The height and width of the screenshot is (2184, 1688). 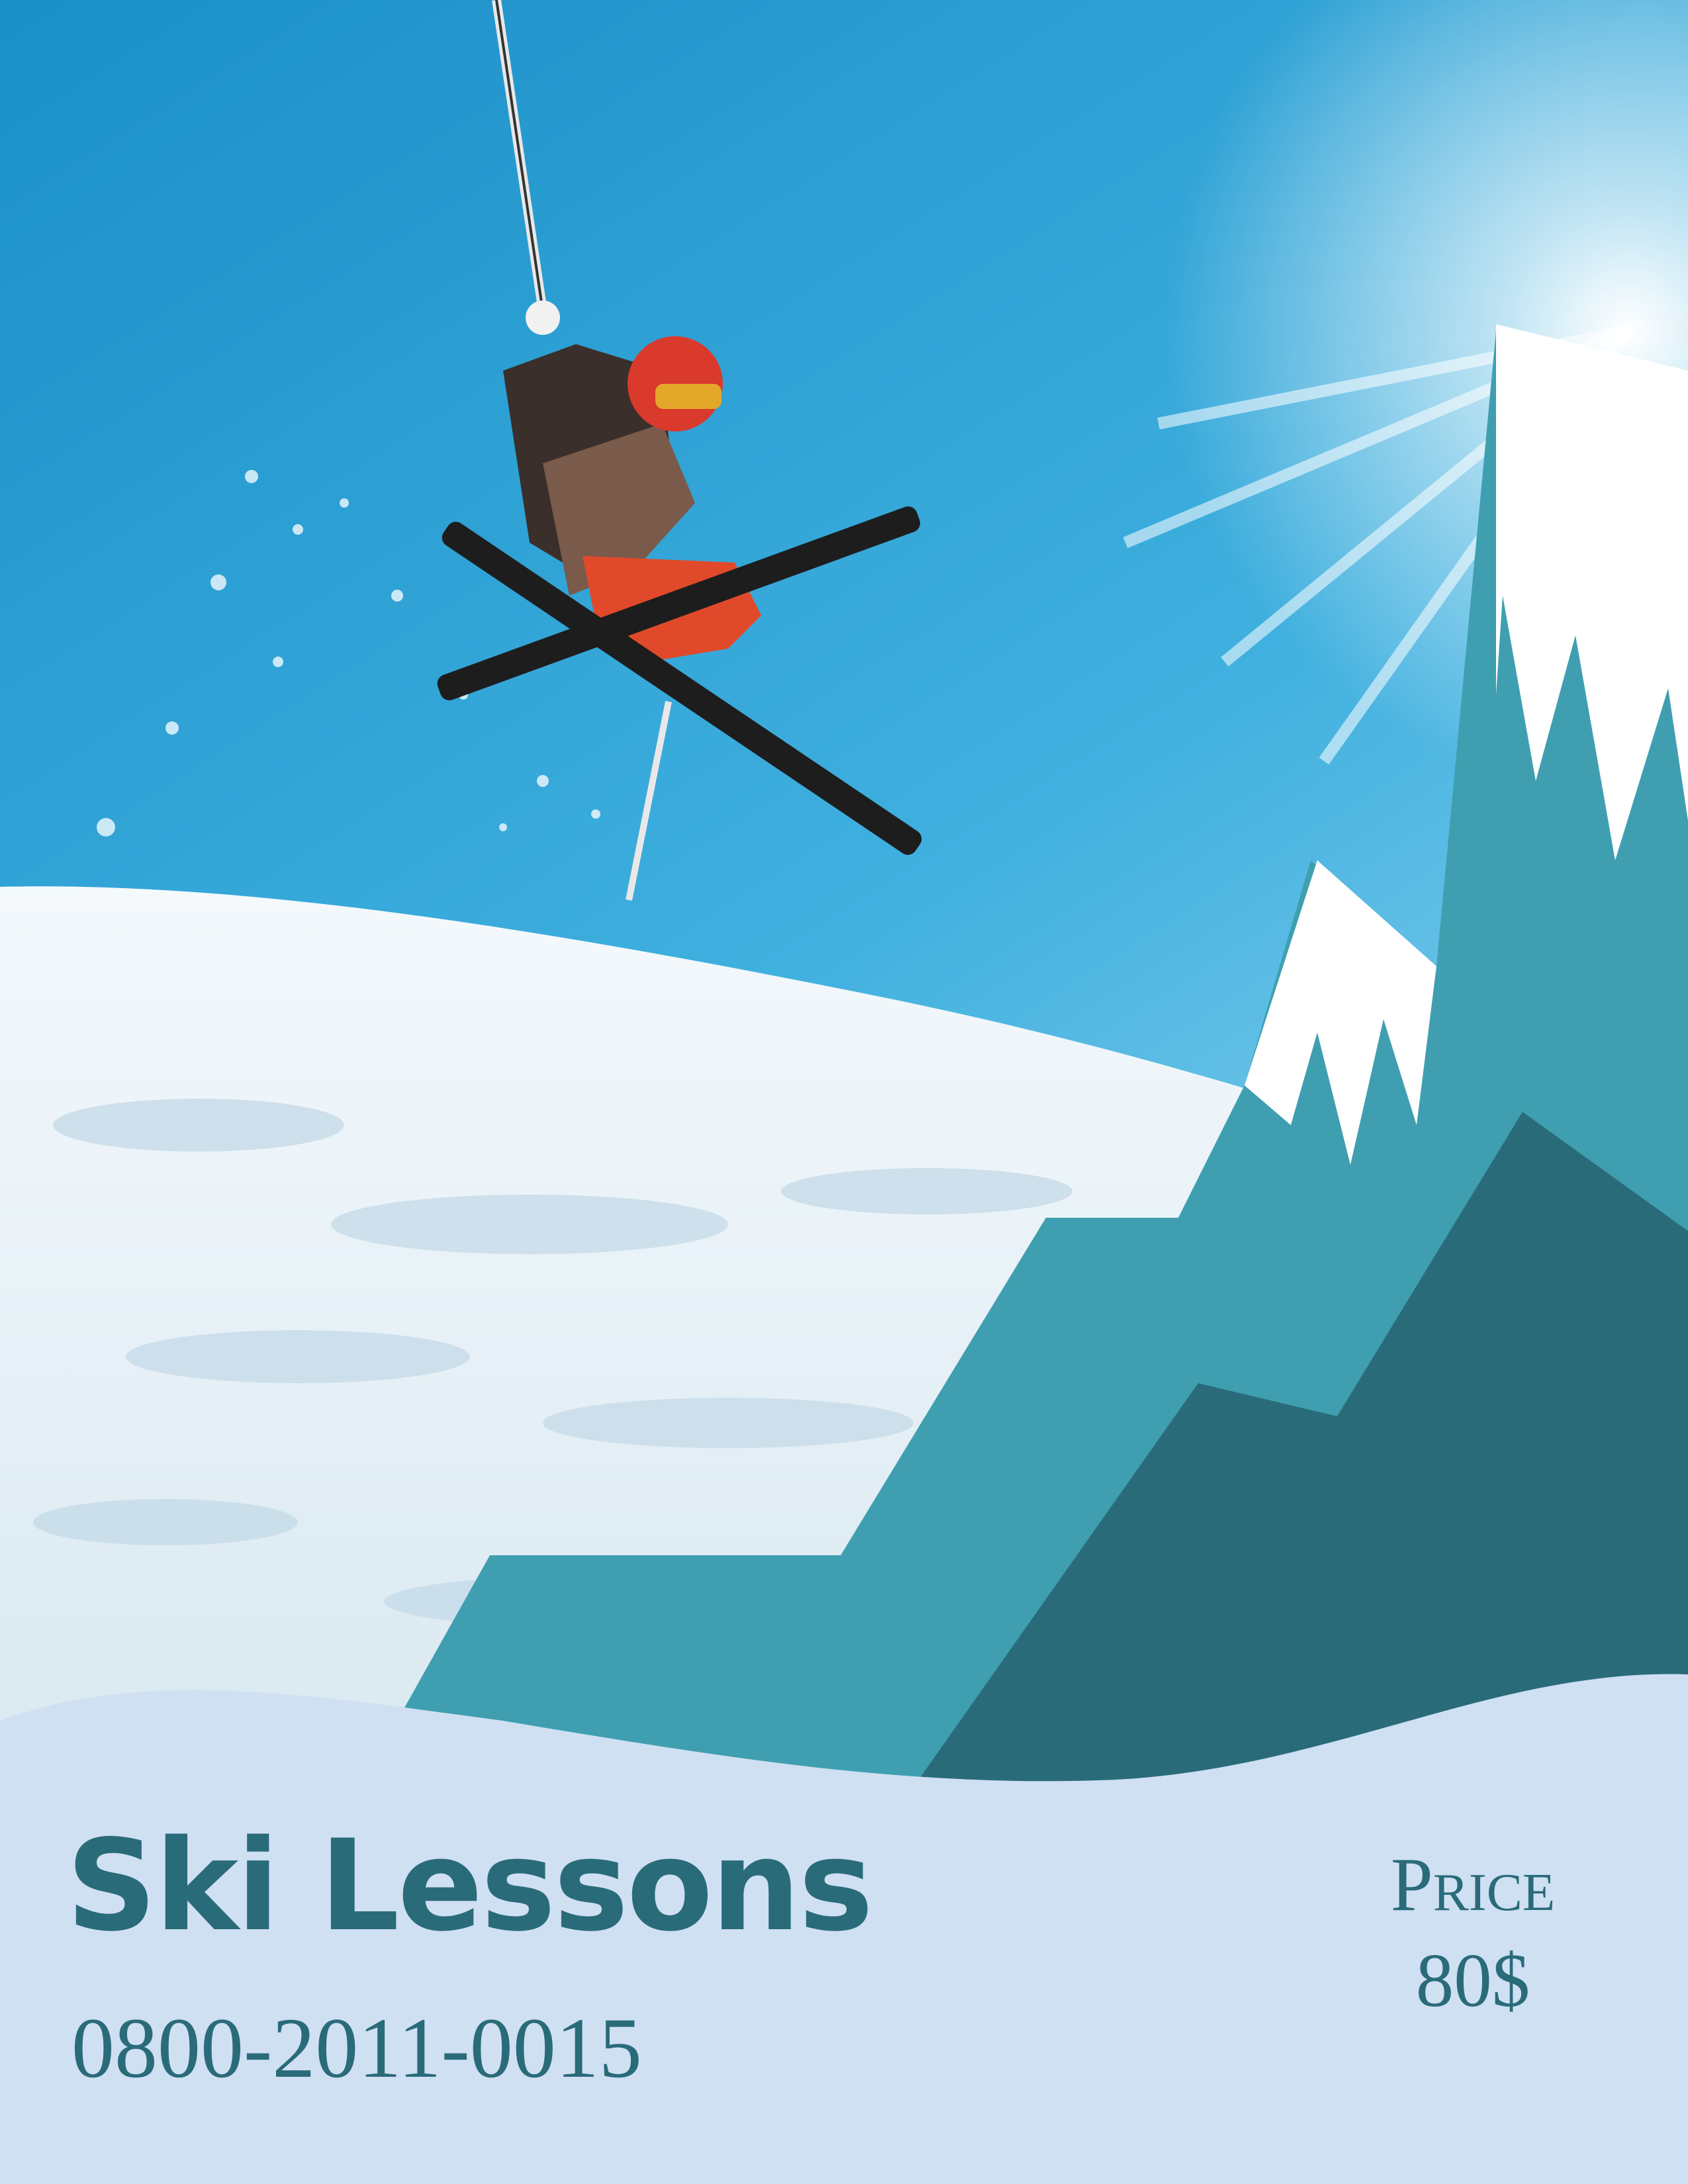 What do you see at coordinates (1473, 1885) in the screenshot?
I see `price-label: Price` at bounding box center [1473, 1885].